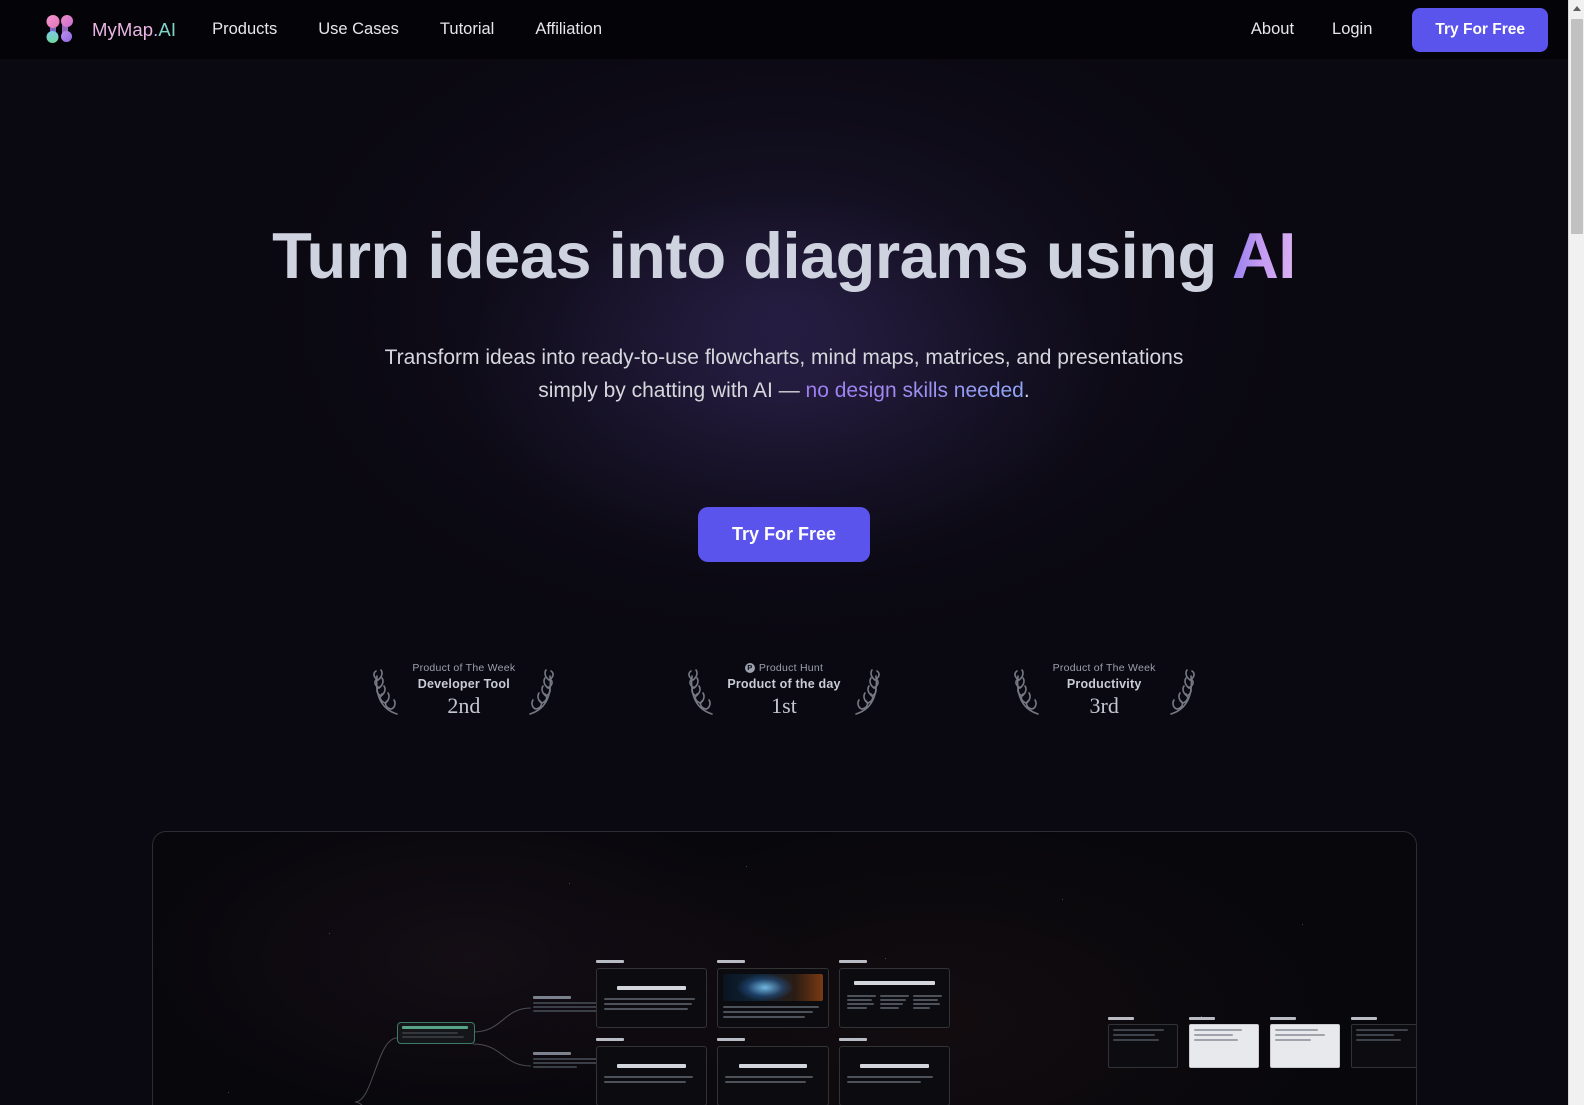 The height and width of the screenshot is (1105, 1584). What do you see at coordinates (1576, 552) in the screenshot?
I see `vertical-scrollbar` at bounding box center [1576, 552].